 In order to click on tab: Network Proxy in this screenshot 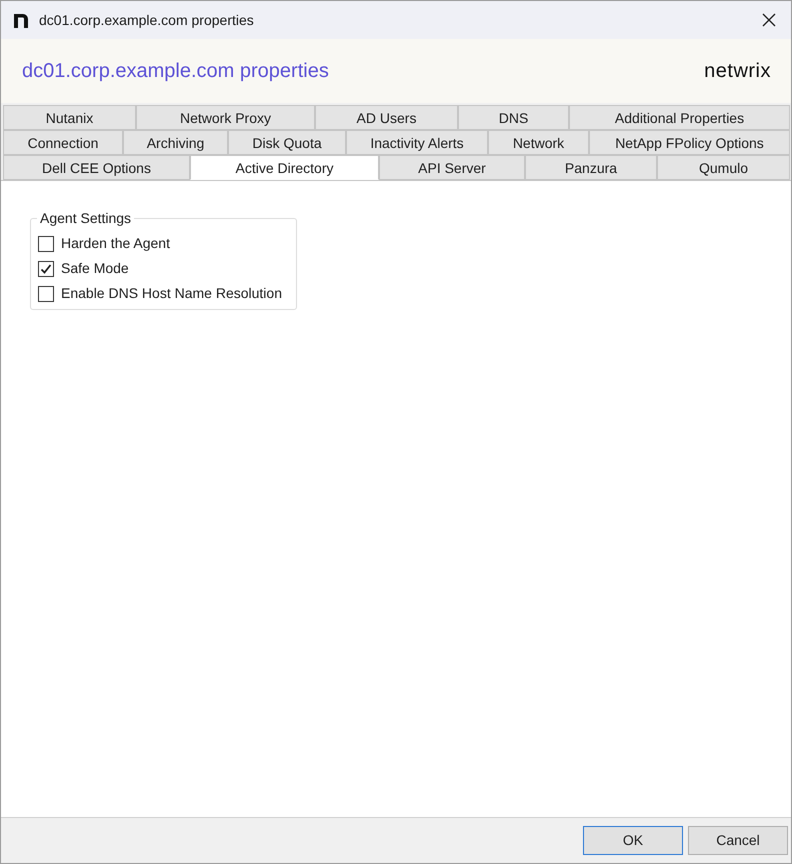, I will do `click(225, 117)`.